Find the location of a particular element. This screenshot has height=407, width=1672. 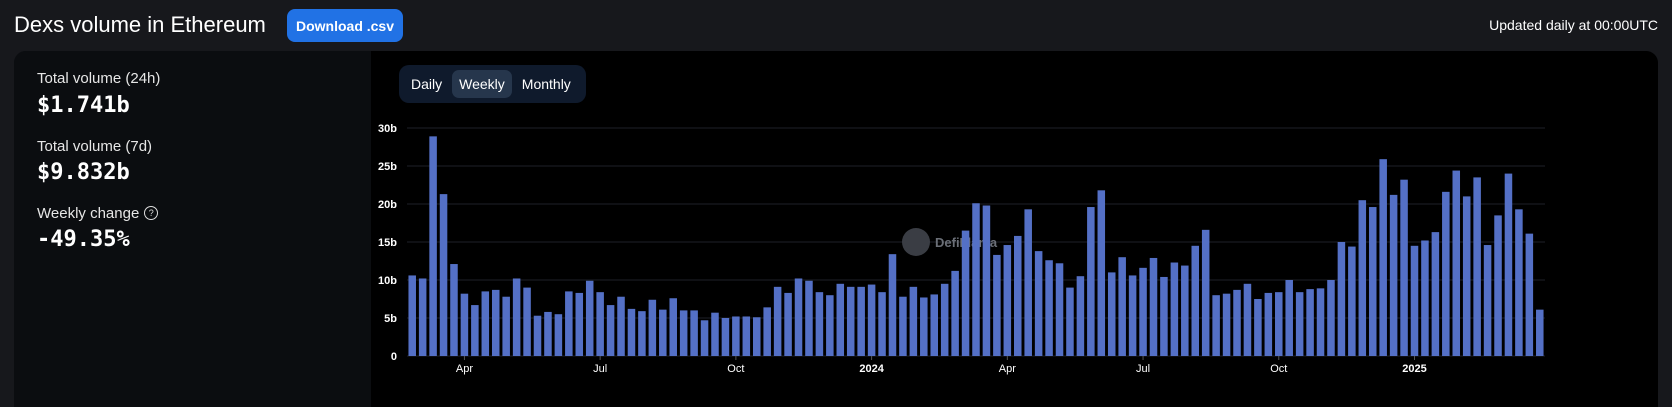

tab-daily: Daily is located at coordinates (426, 84).